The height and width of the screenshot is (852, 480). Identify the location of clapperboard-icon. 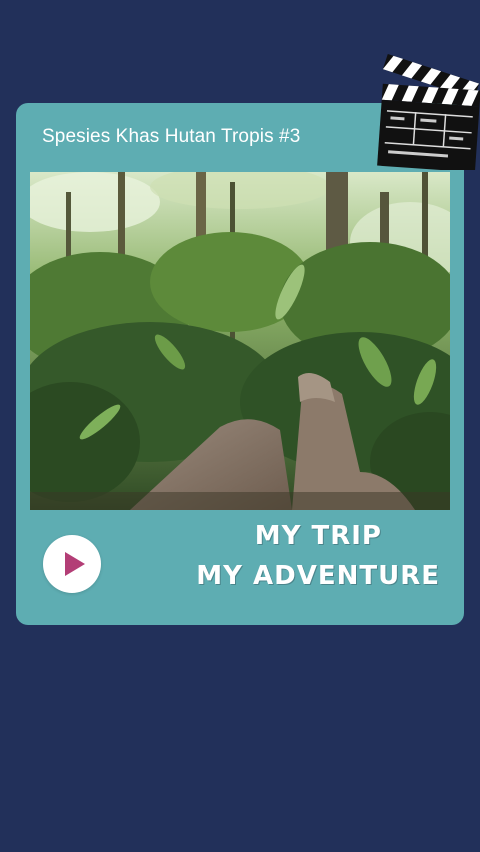
(428, 111).